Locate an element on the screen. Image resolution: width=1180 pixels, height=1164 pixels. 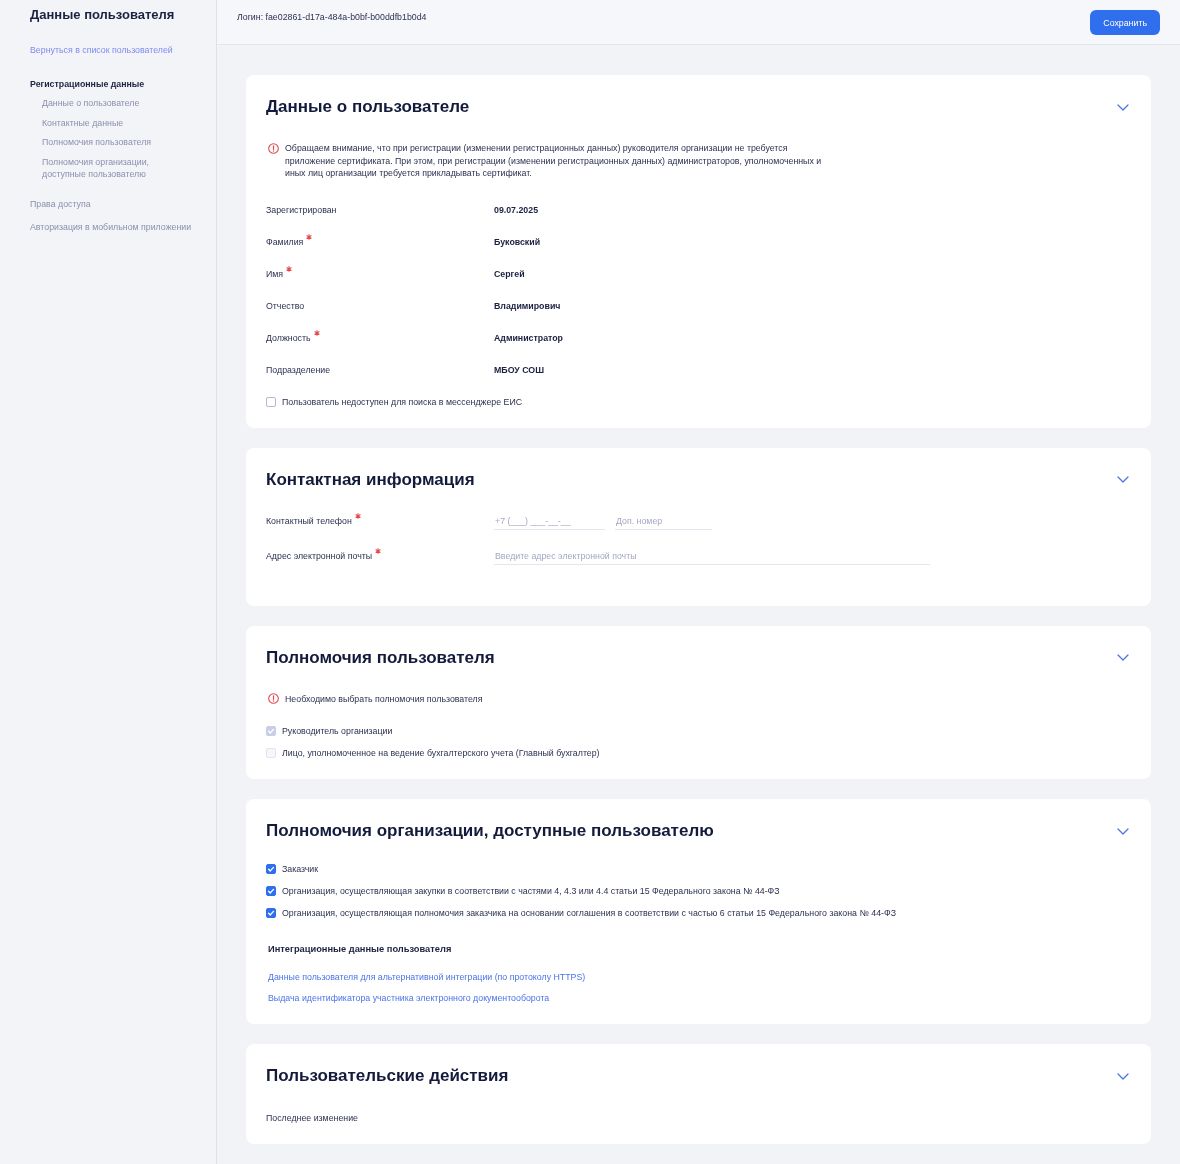
sidebar-subitem: Контактные данные is located at coordinates (83, 122).